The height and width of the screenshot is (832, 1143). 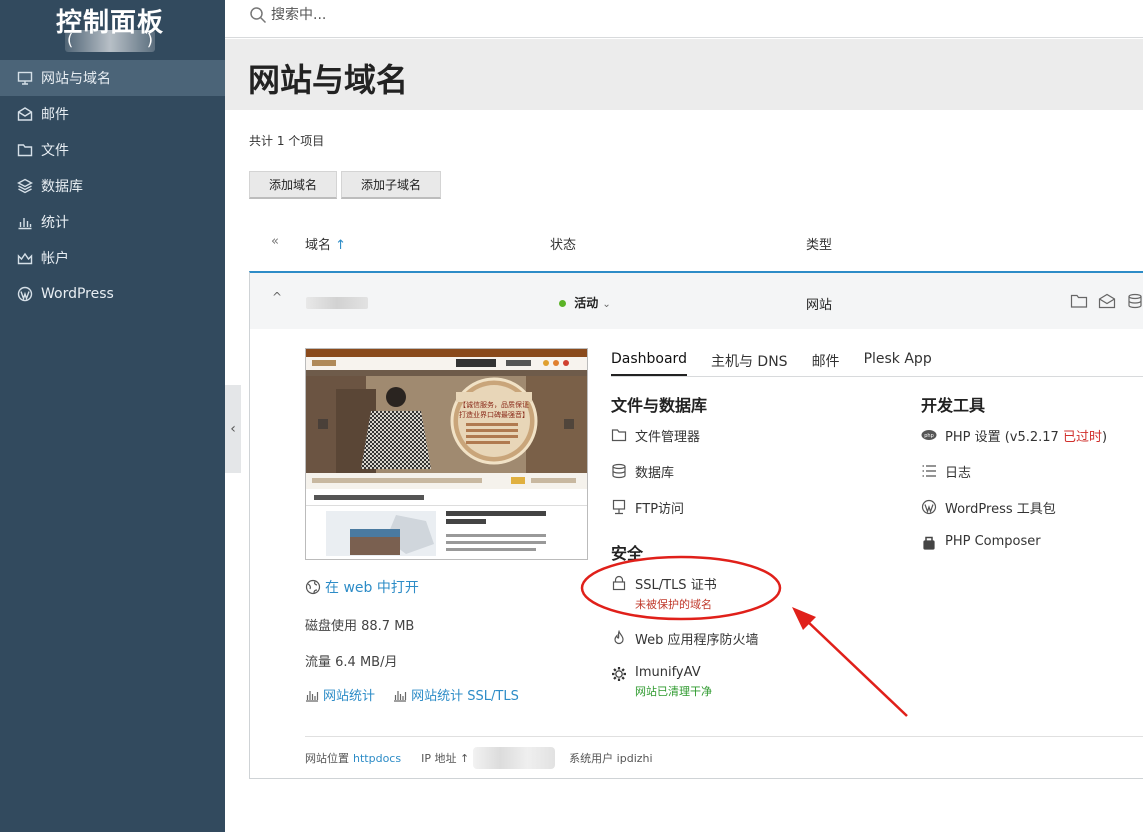 I want to click on gear-icon, so click(x=619, y=674).